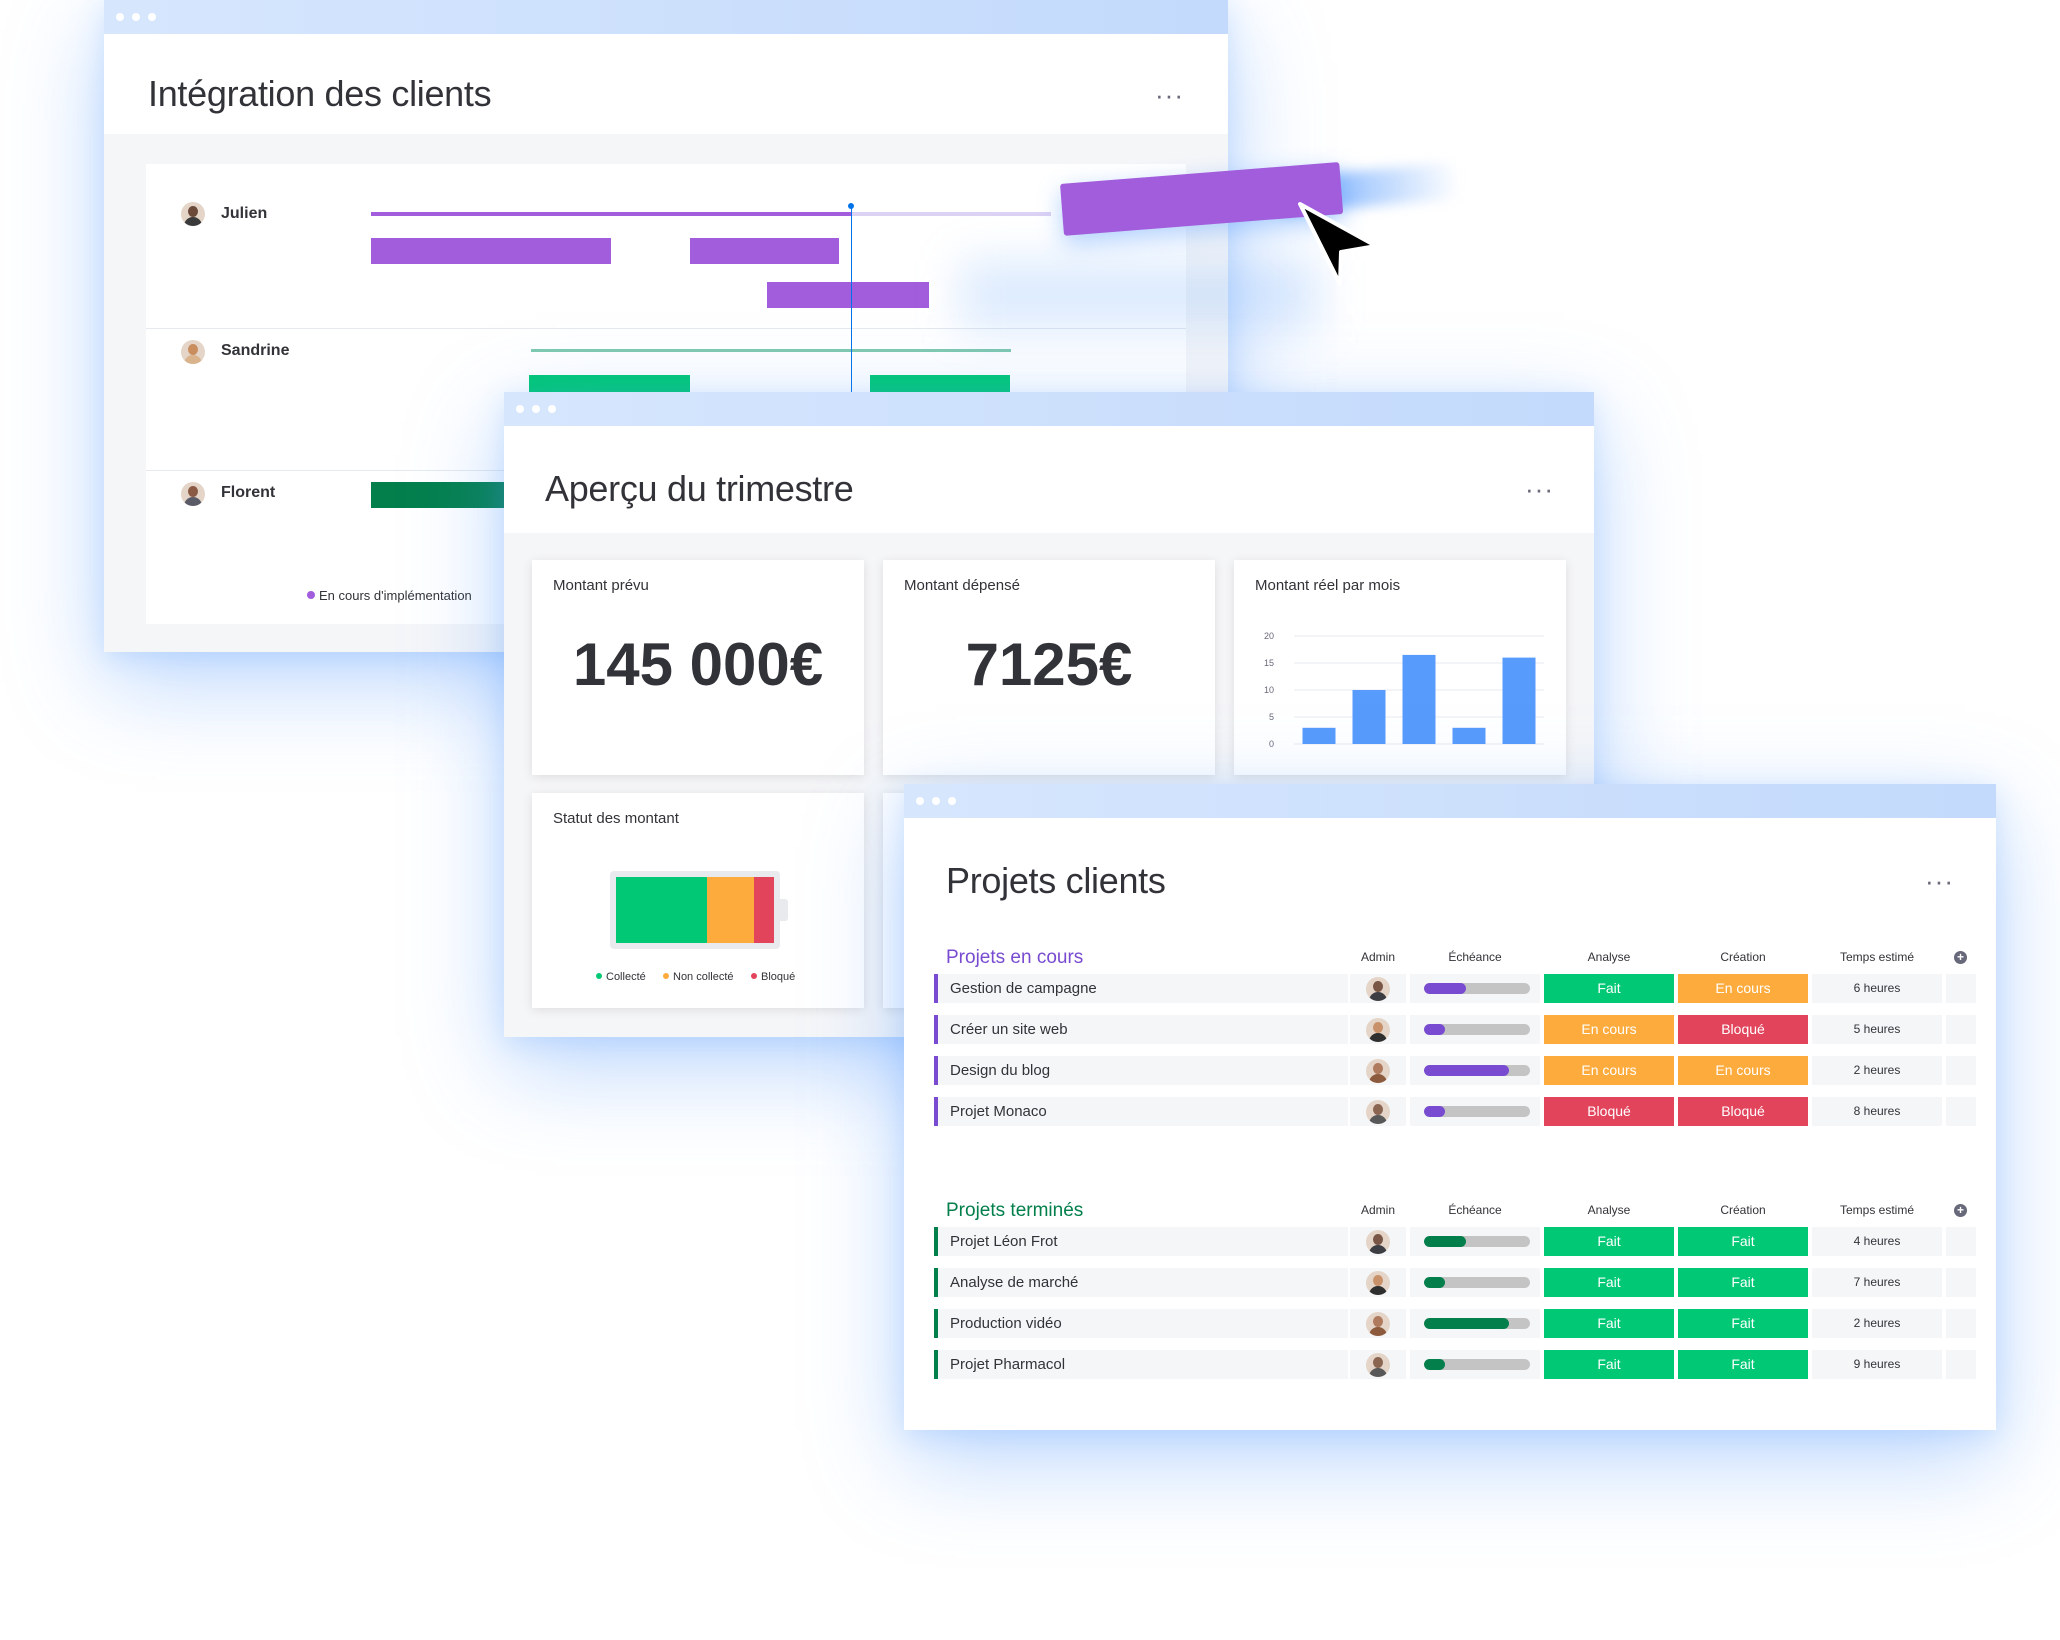 The height and width of the screenshot is (1640, 2060). I want to click on item-name-cell: Design du blog, so click(1141, 1070).